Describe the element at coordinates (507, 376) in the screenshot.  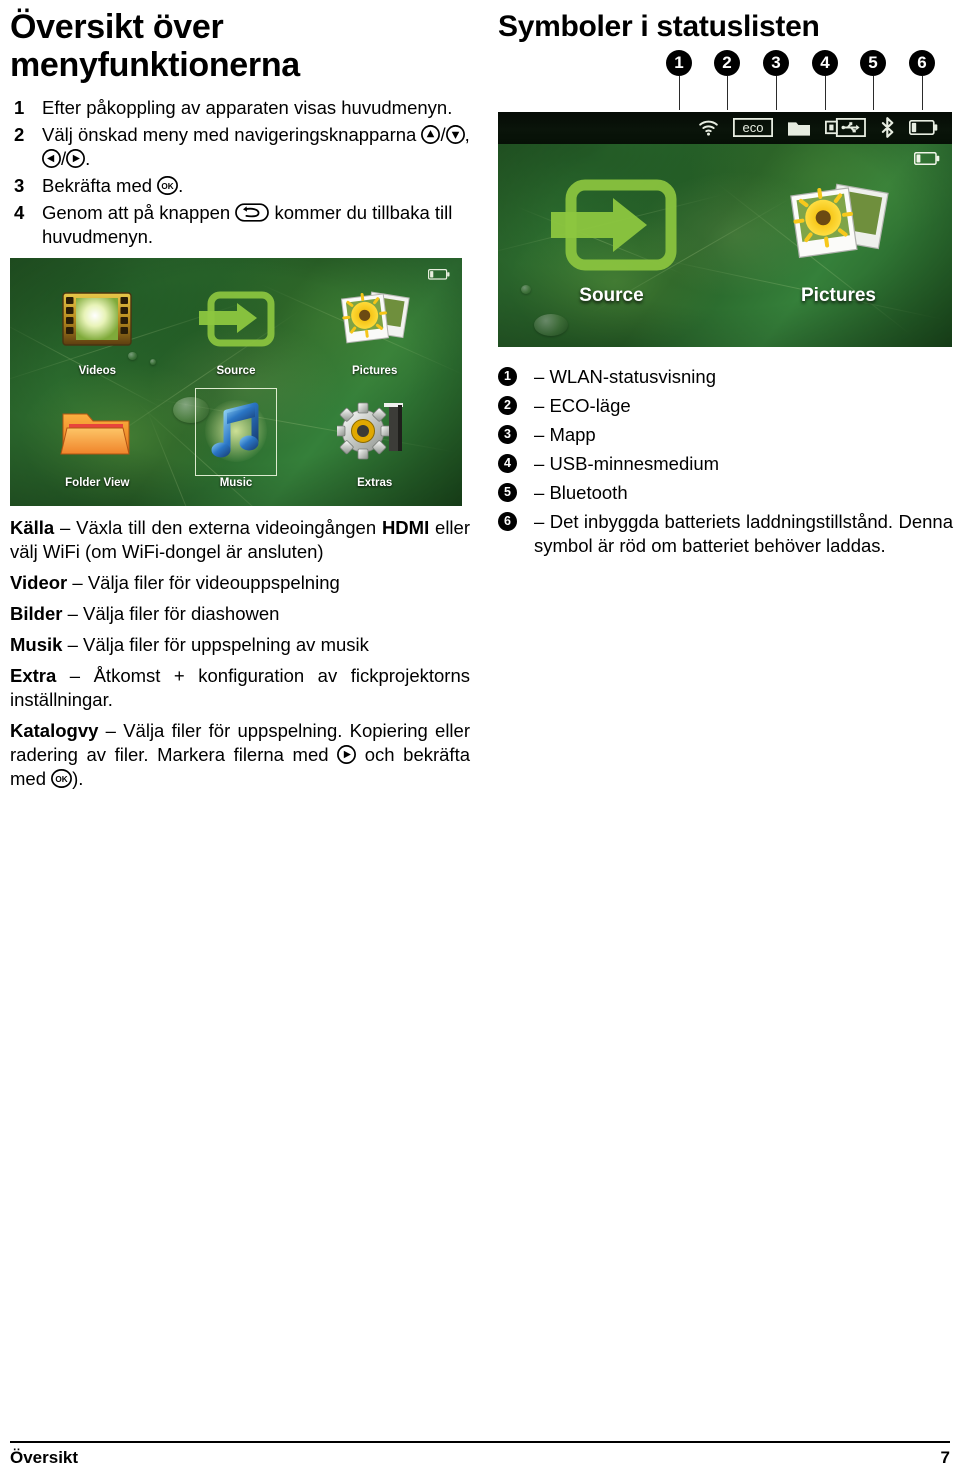
I see `legend-badge: 1` at that location.